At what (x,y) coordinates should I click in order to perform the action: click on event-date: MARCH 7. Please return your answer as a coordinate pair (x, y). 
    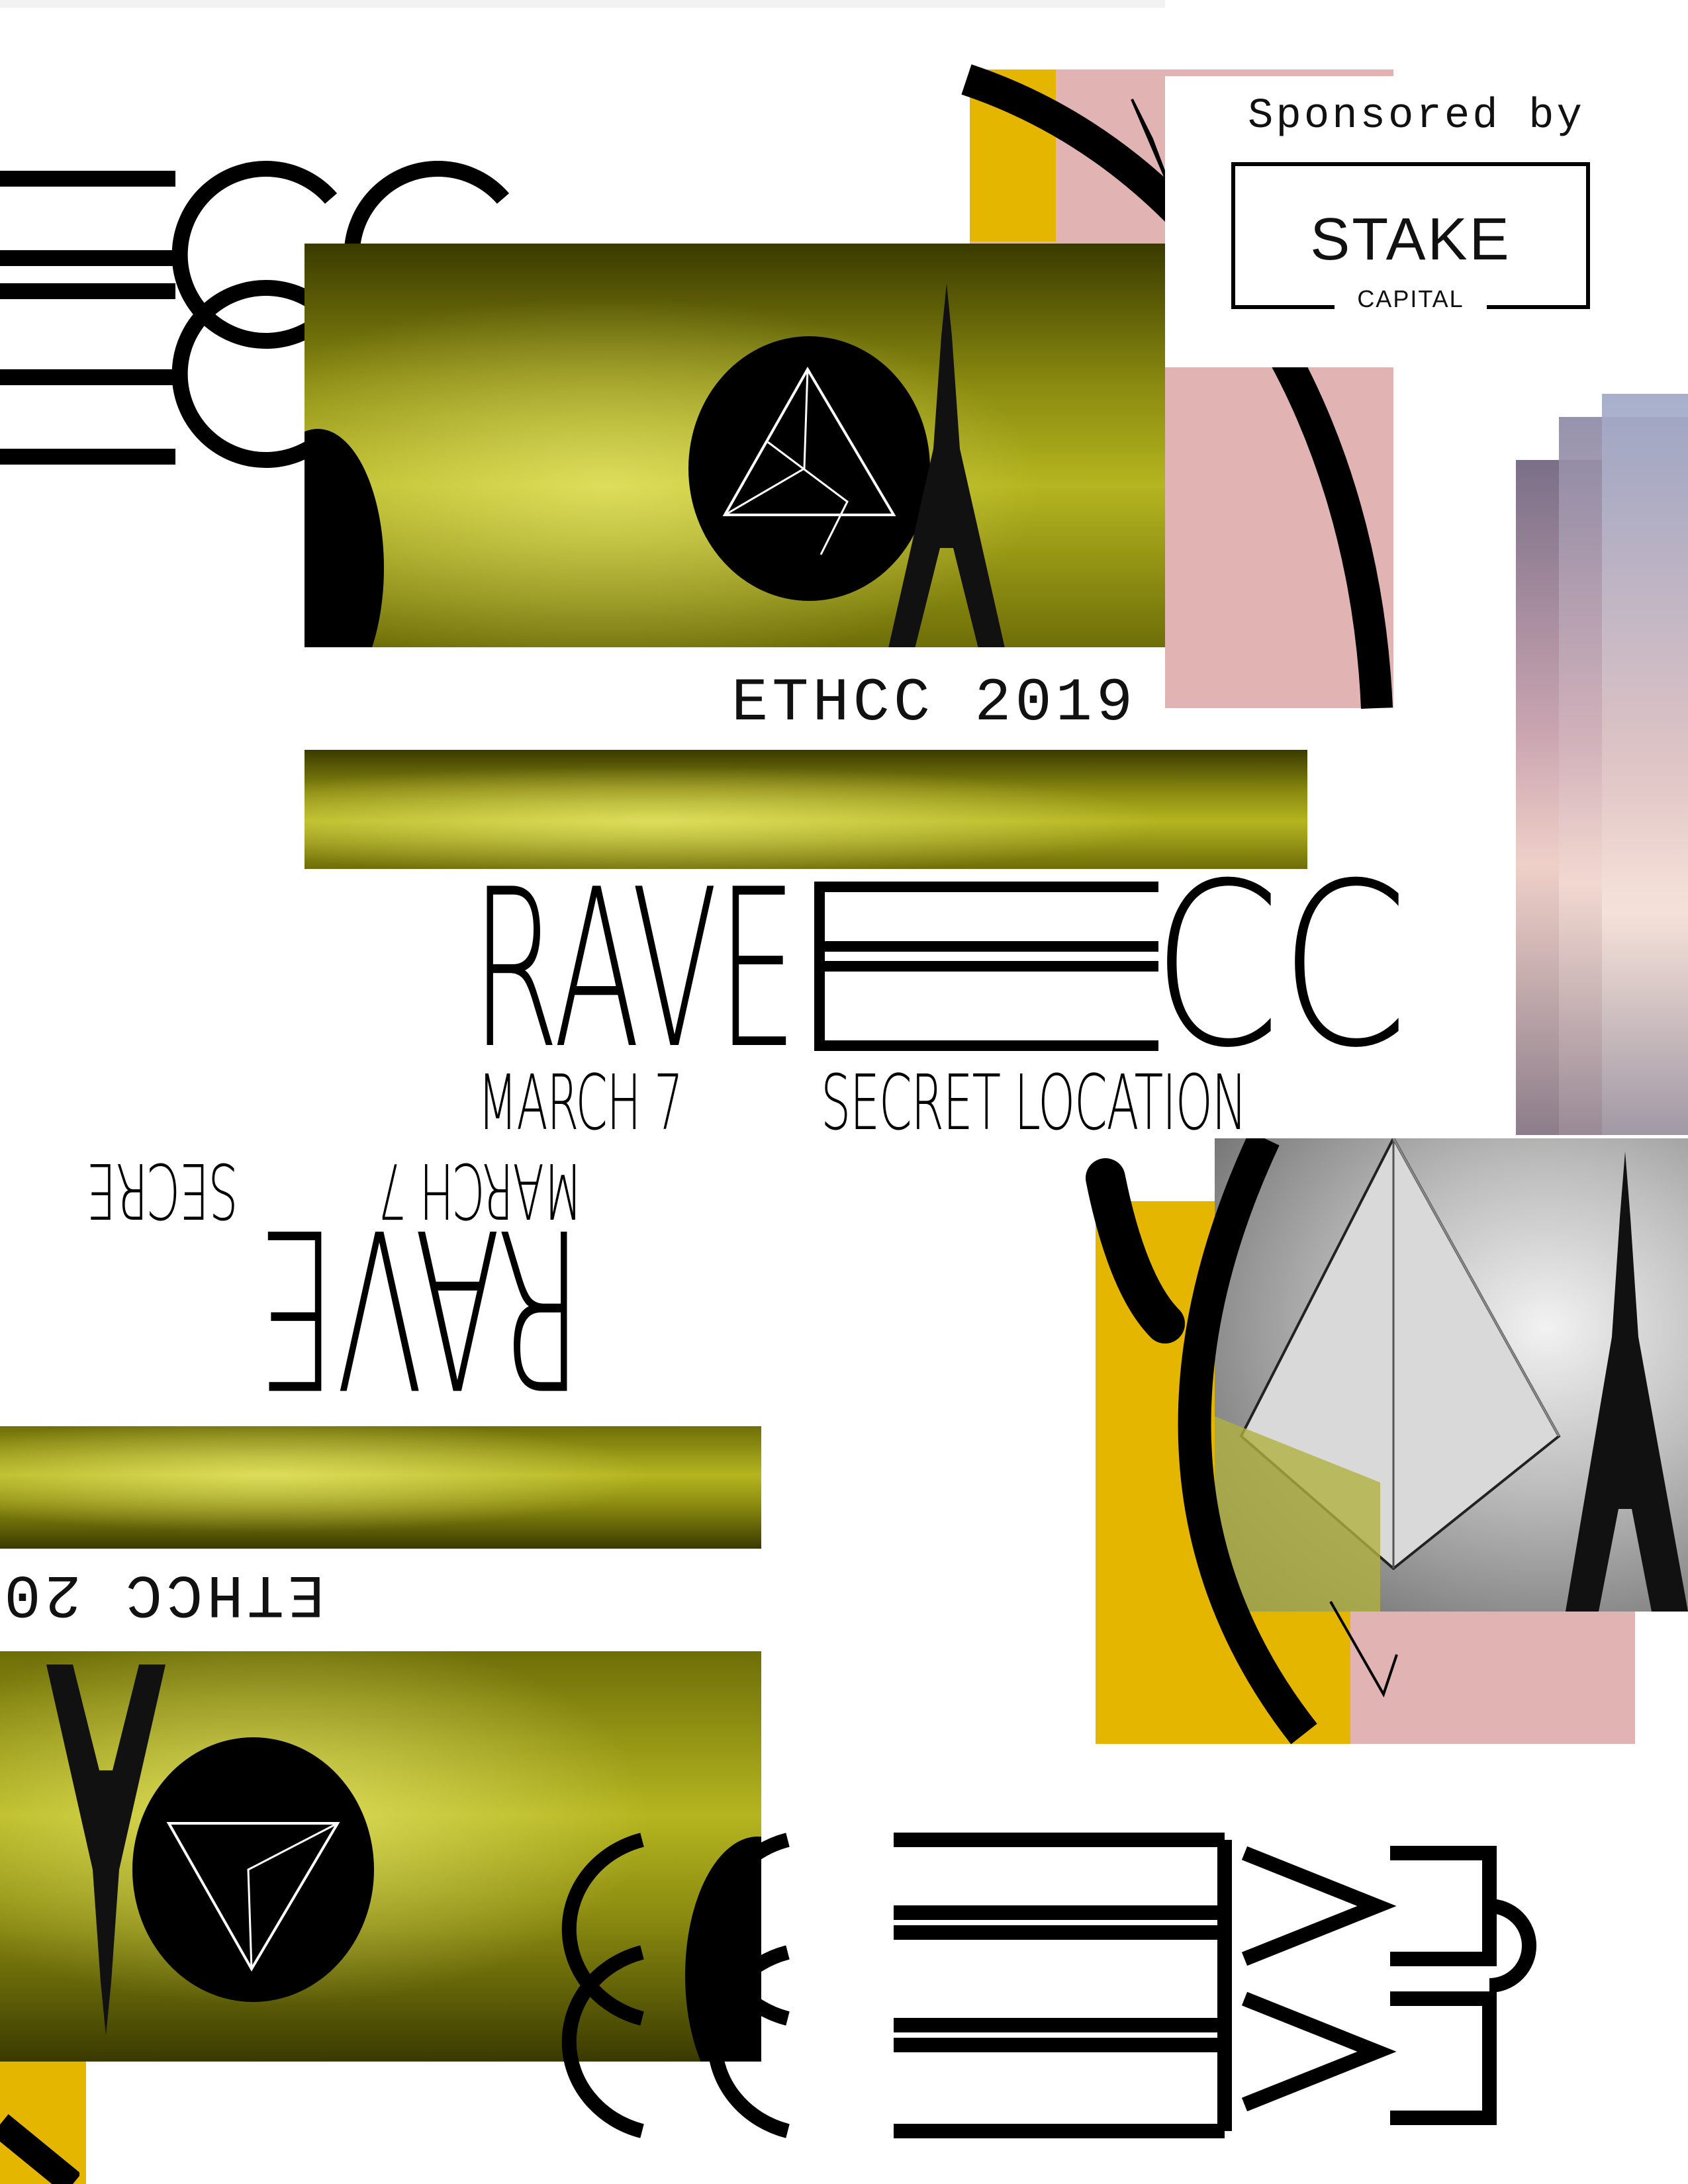
    Looking at the image, I should click on (580, 1103).